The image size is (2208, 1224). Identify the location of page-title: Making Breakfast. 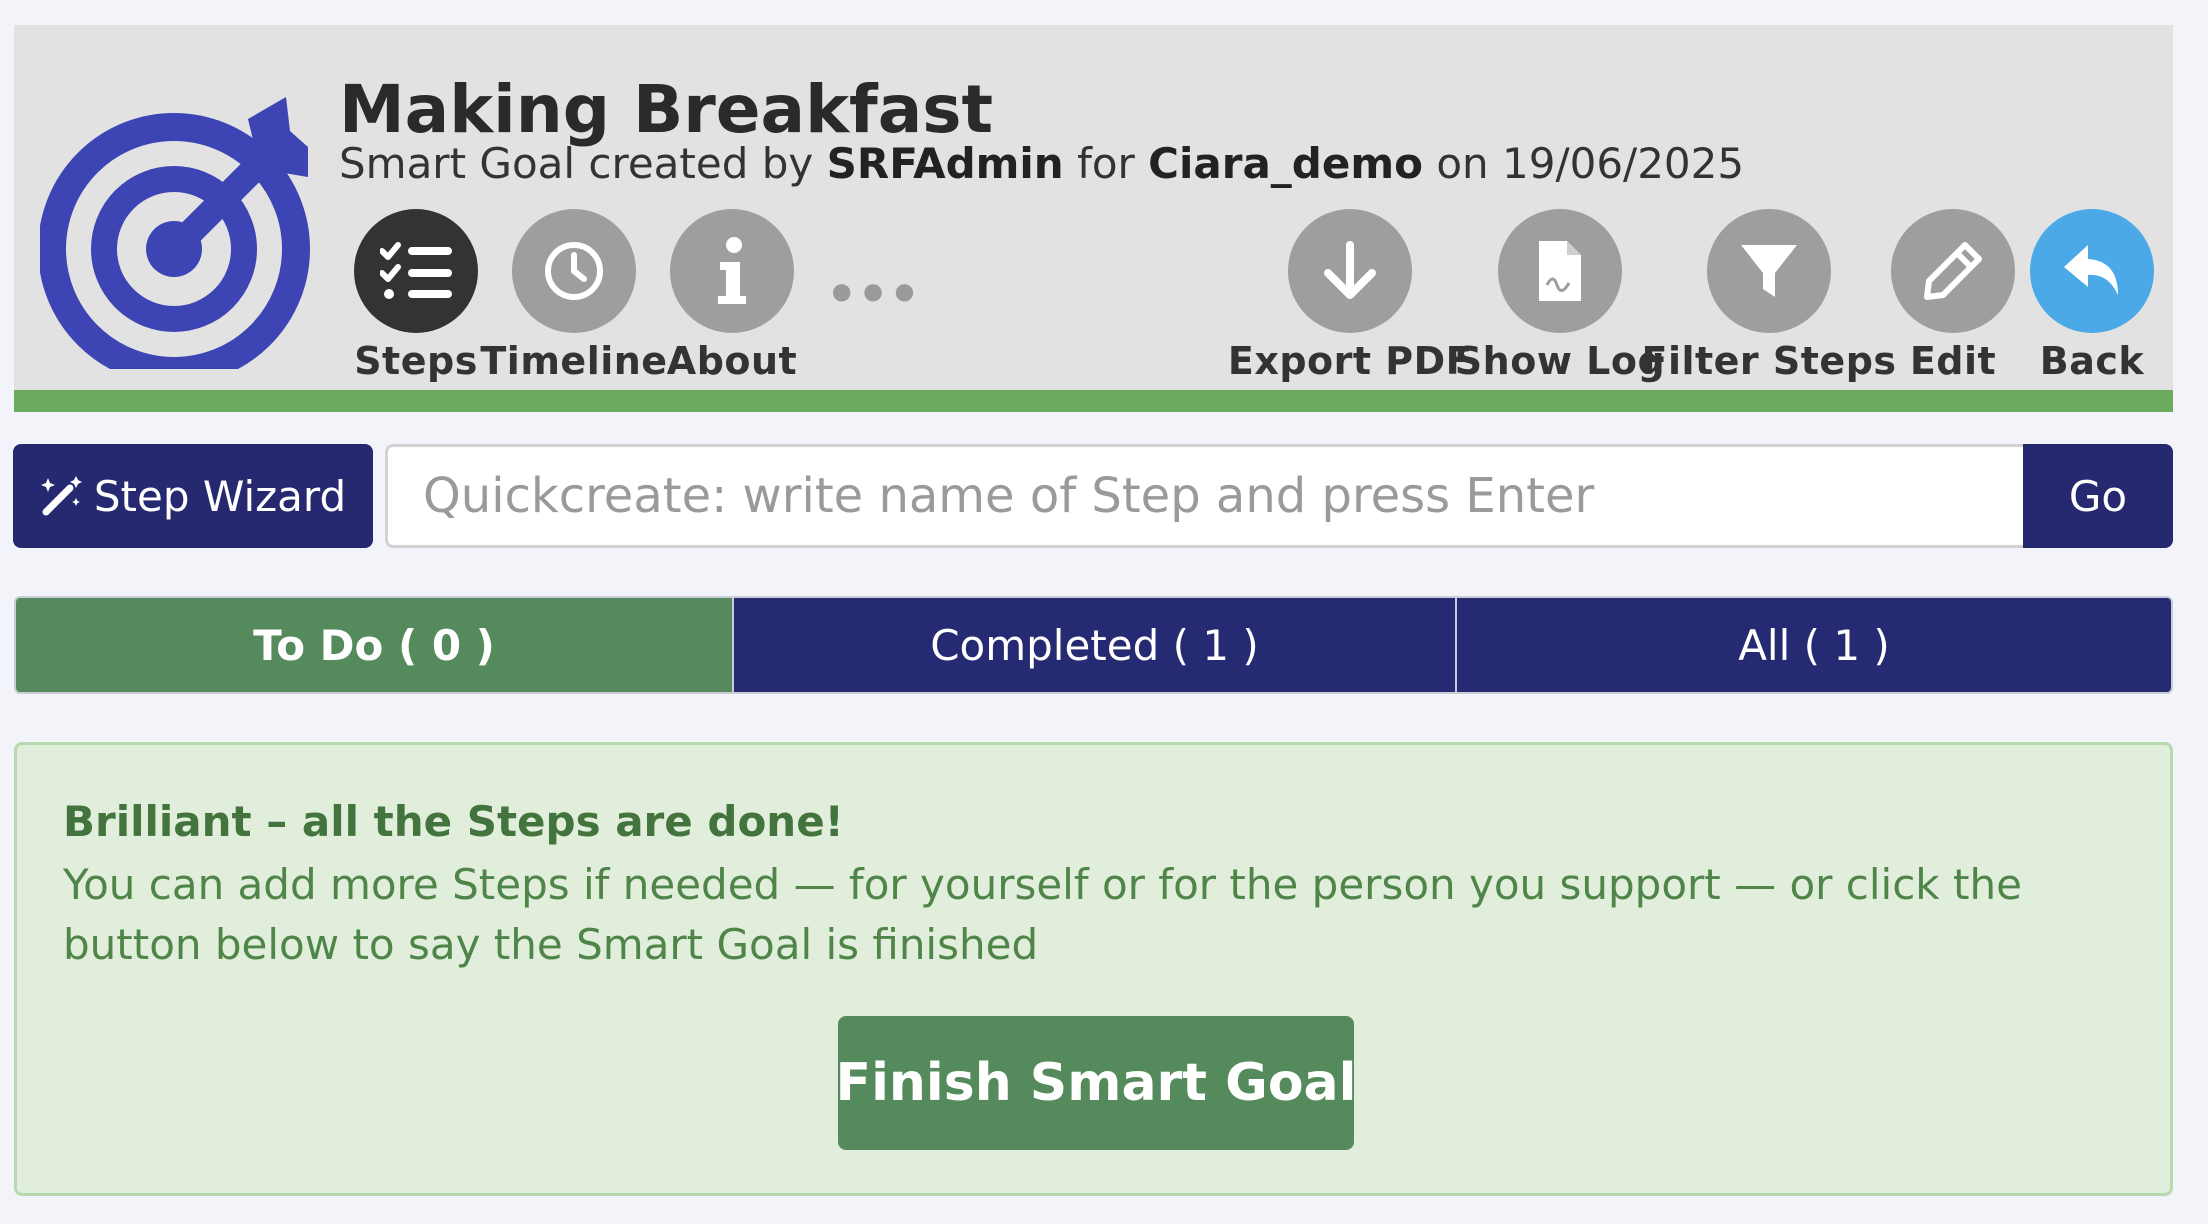
(666, 109).